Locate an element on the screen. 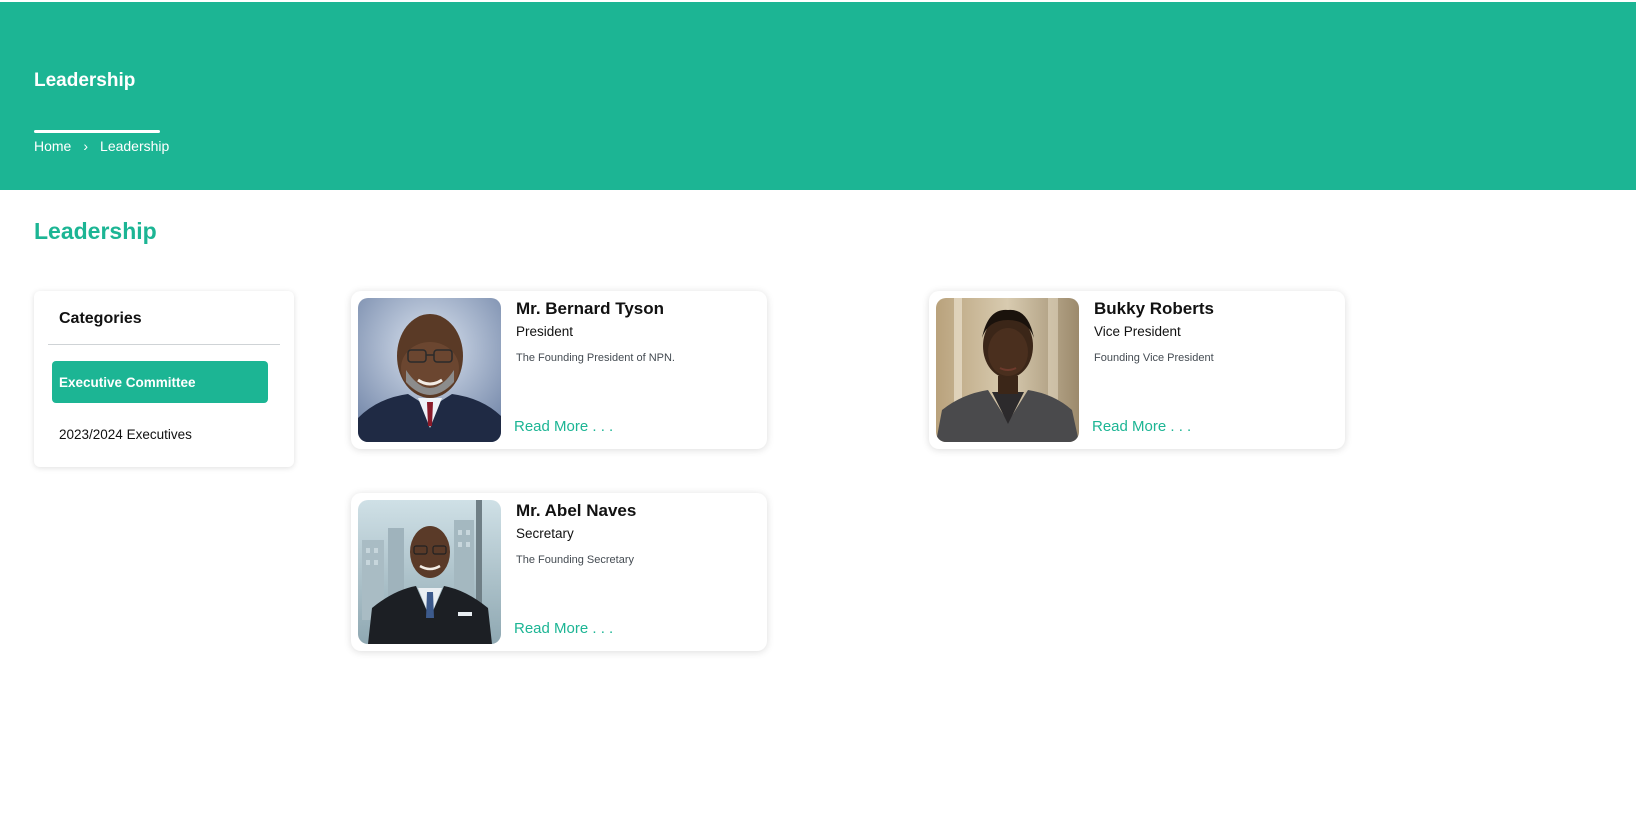  page-header-title: Leadership is located at coordinates (85, 80).